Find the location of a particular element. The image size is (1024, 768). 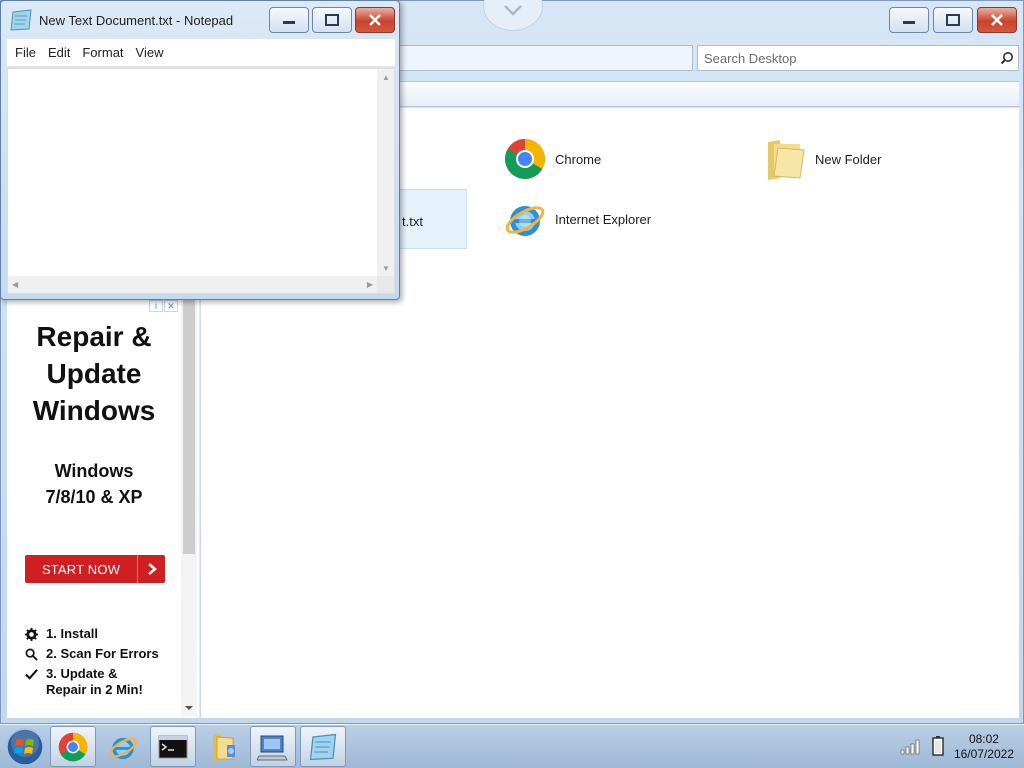

start-now-button: START NOW is located at coordinates (95, 569).